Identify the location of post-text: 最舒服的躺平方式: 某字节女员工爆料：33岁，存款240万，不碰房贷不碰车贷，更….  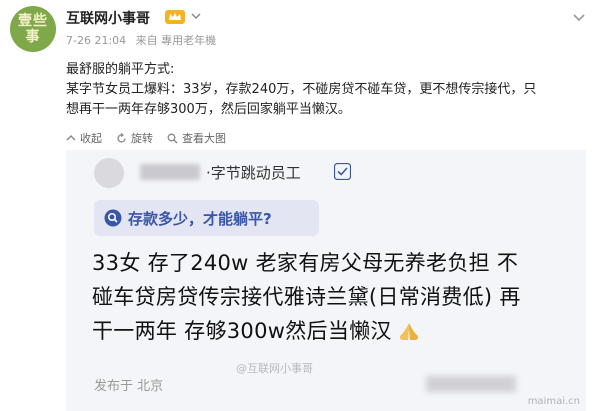
(328, 90).